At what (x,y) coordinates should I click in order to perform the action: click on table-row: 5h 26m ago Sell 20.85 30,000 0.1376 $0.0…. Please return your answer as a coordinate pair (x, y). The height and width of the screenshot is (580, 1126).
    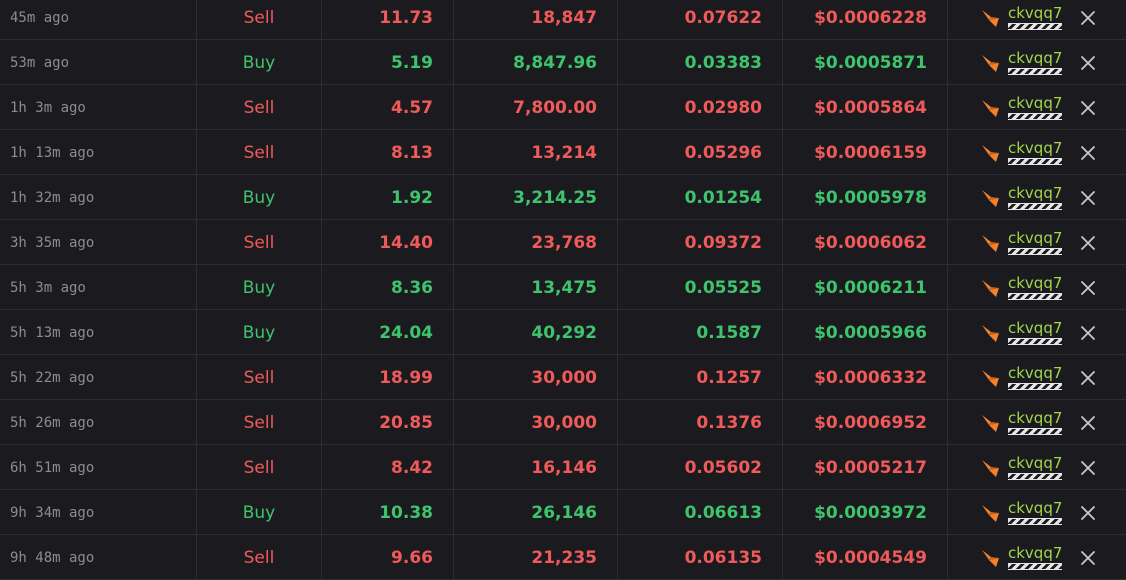
    Looking at the image, I should click on (563, 422).